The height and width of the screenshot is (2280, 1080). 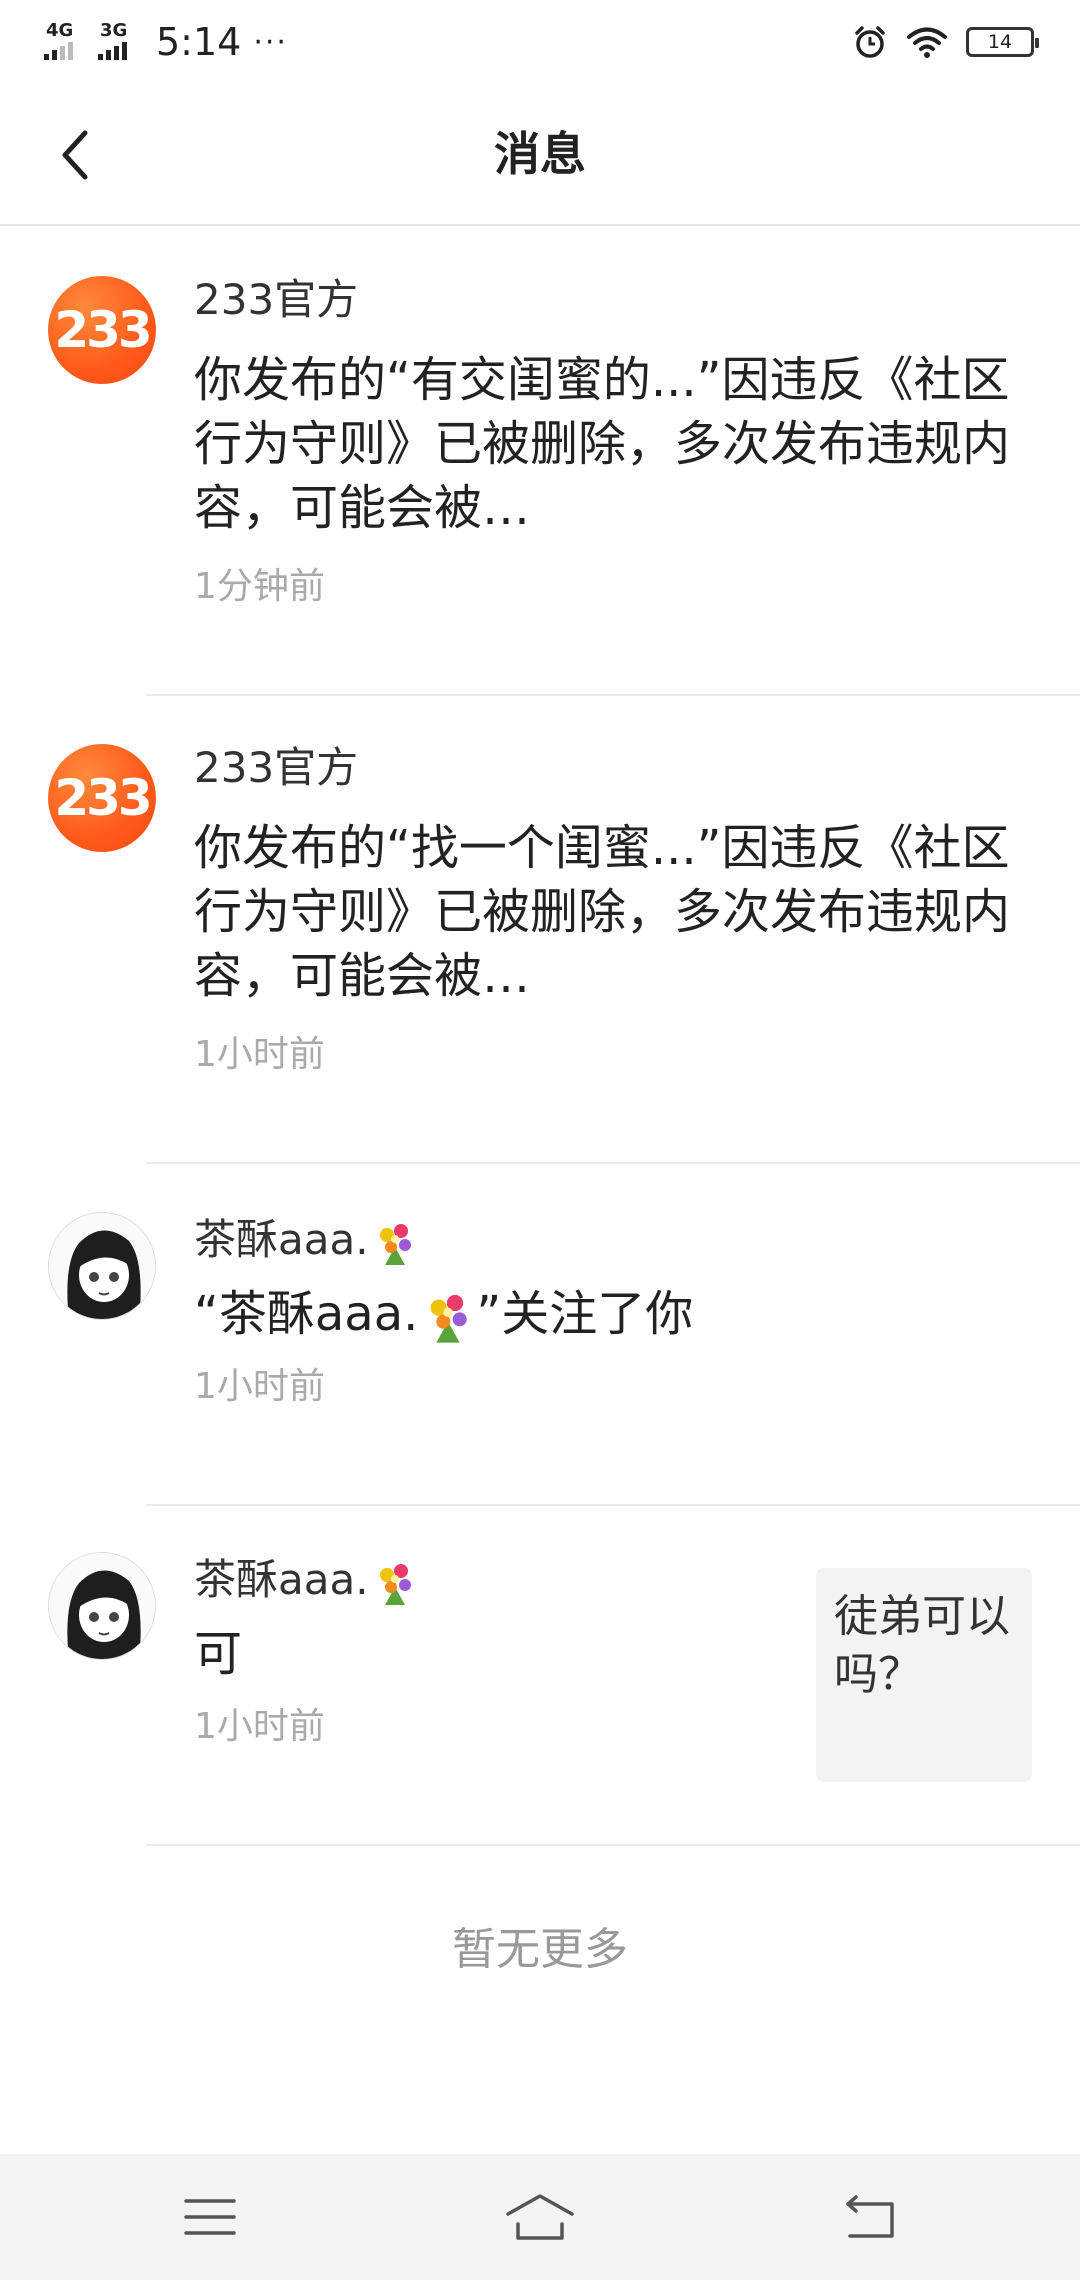 I want to click on alarm-icon, so click(x=870, y=42).